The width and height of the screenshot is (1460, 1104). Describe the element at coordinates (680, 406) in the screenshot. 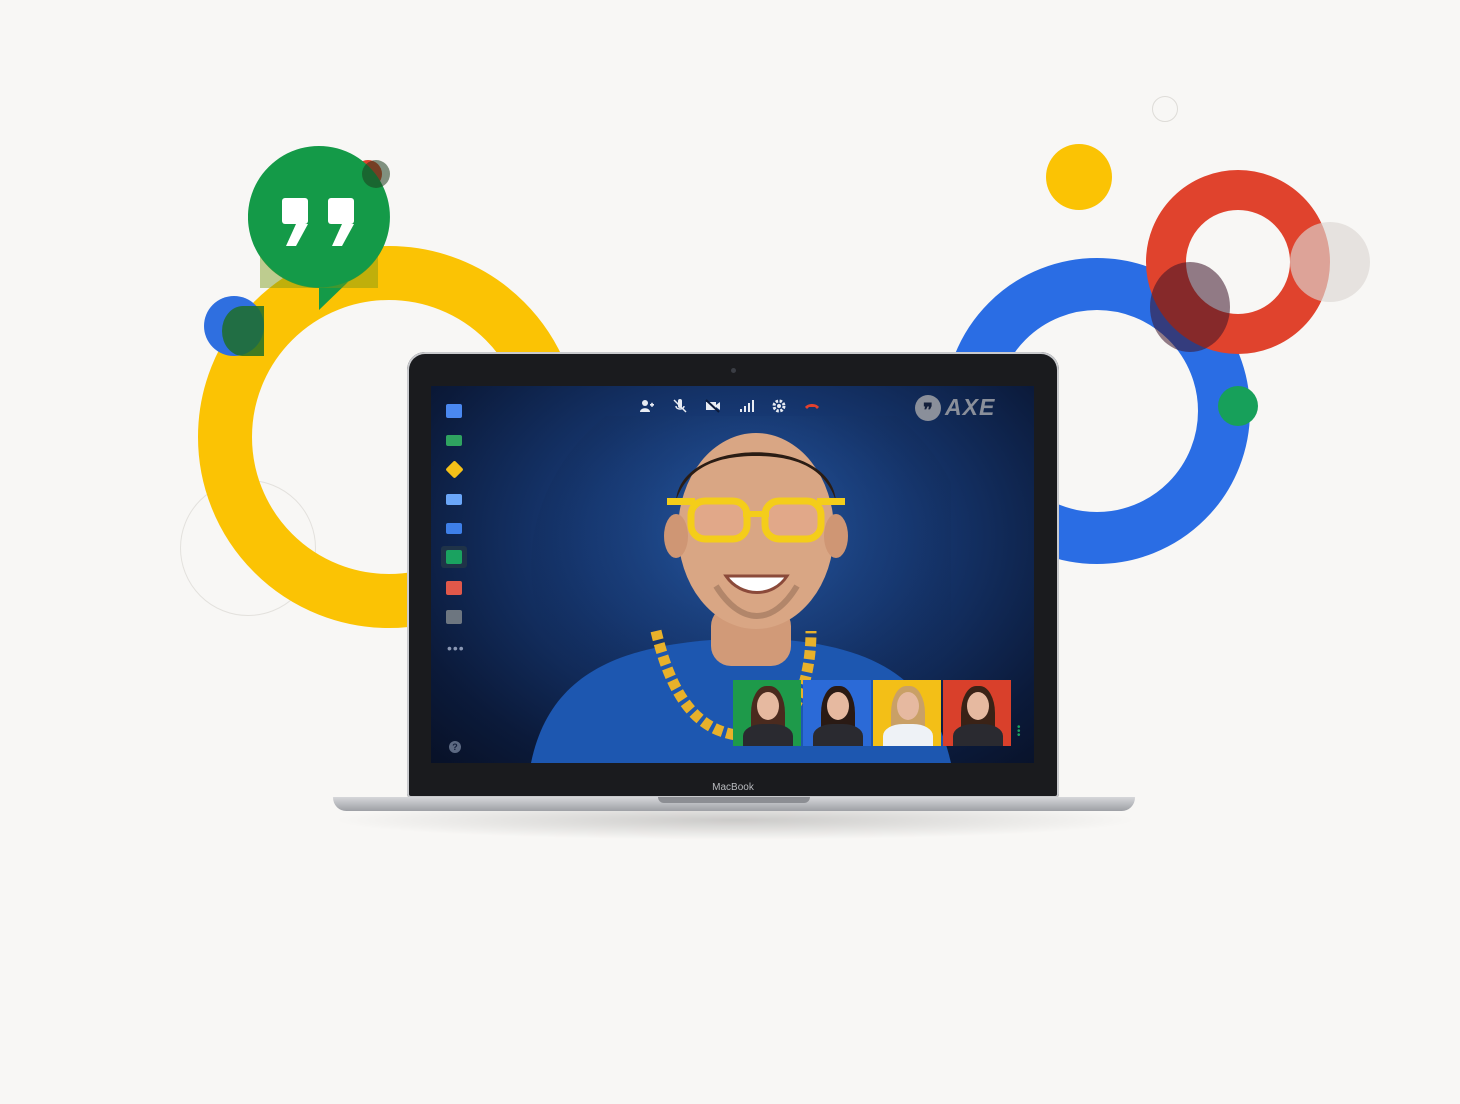

I see `mute-mic-icon` at that location.